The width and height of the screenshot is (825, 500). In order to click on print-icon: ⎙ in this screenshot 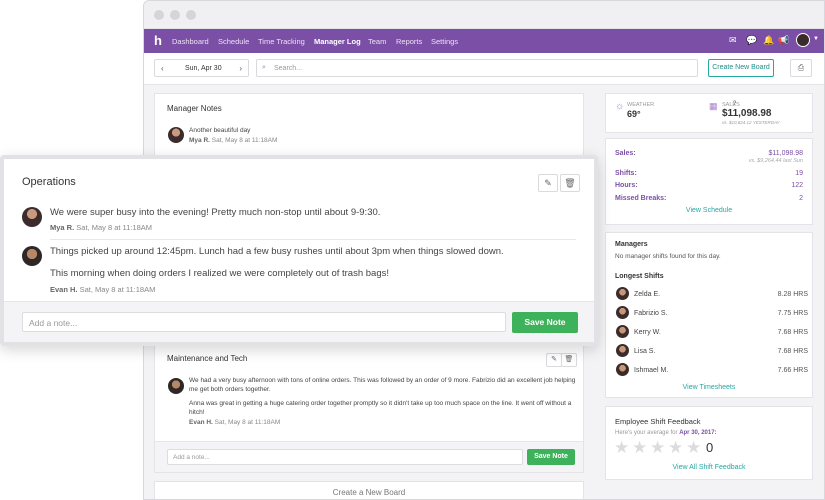, I will do `click(801, 68)`.